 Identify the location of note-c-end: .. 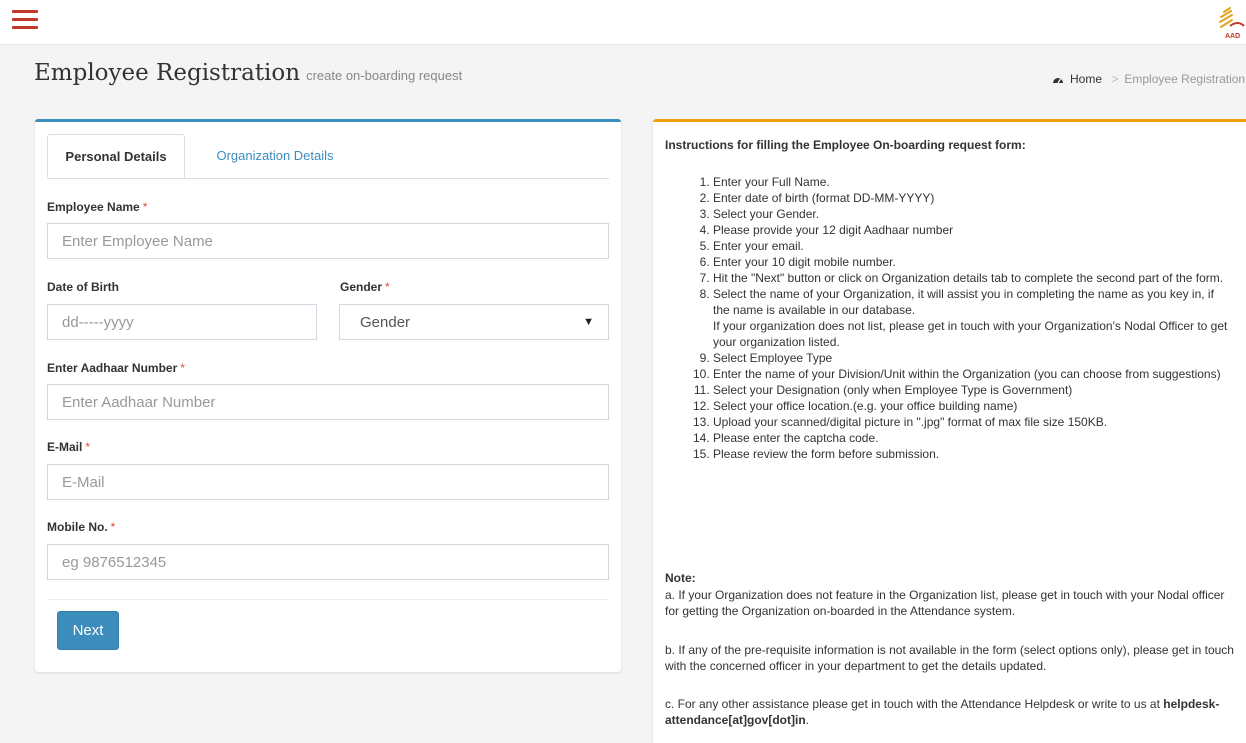
(807, 720).